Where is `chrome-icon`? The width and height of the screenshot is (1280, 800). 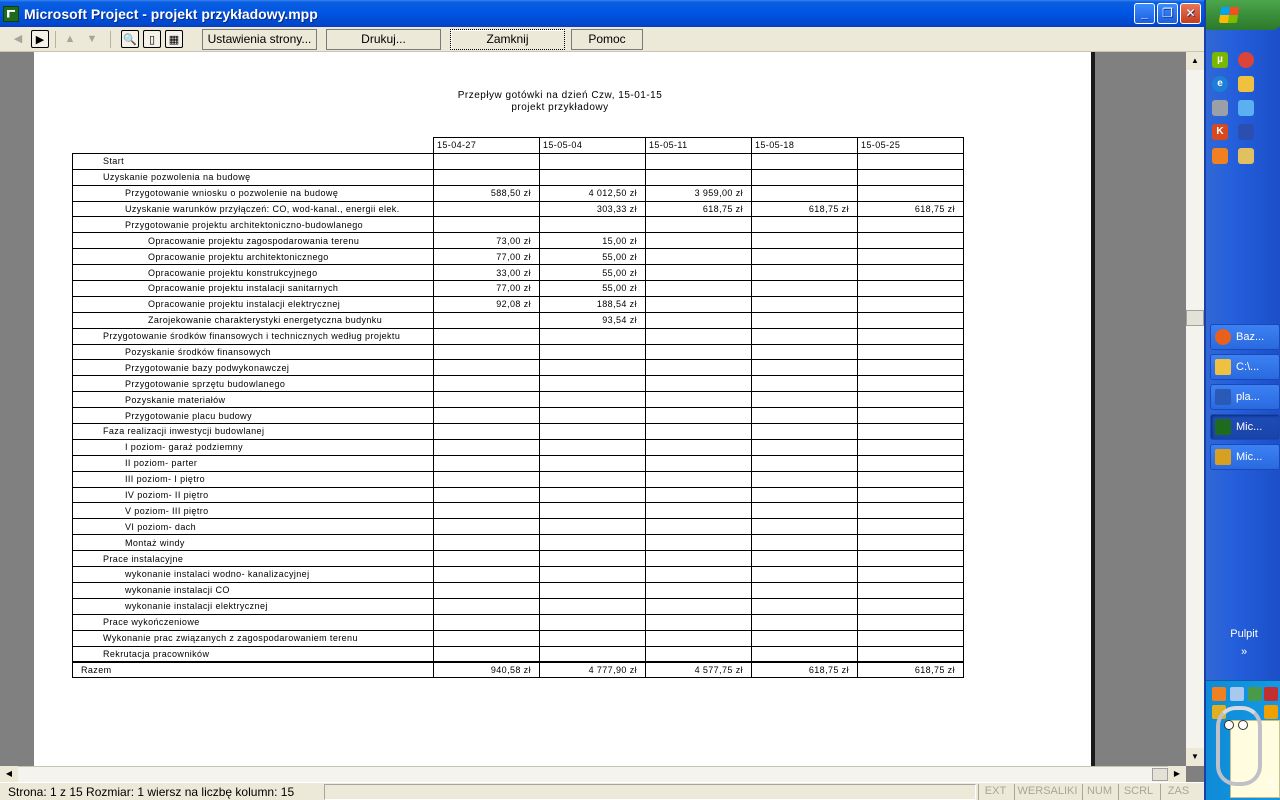
chrome-icon is located at coordinates (1246, 60).